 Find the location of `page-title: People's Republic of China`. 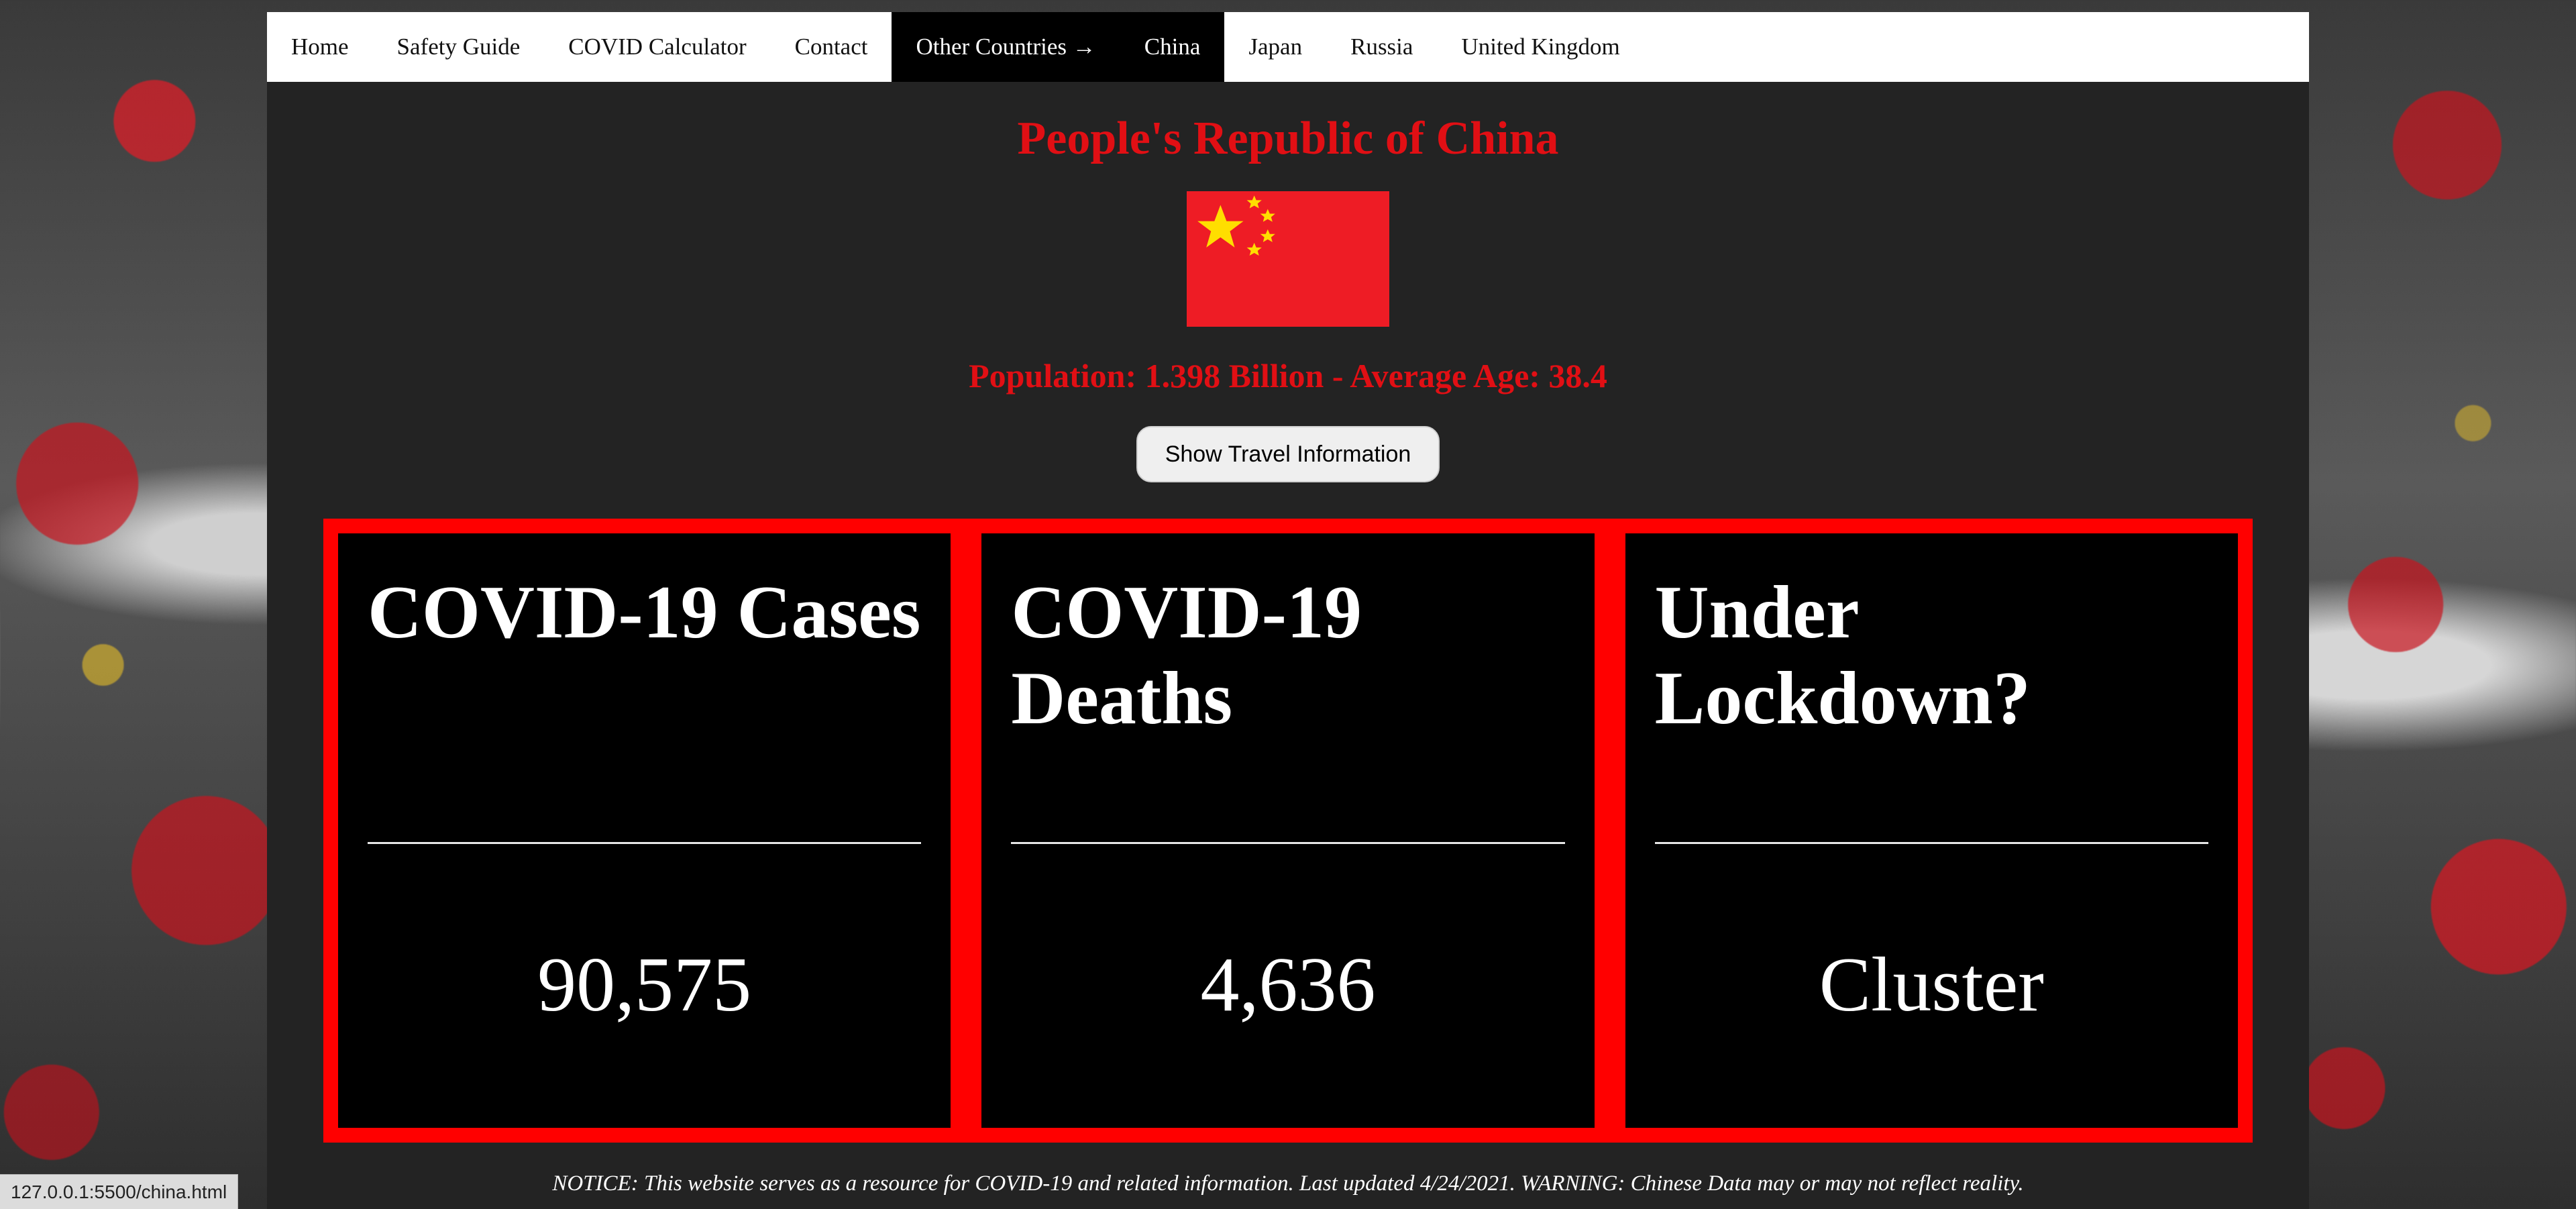

page-title: People's Republic of China is located at coordinates (1288, 138).